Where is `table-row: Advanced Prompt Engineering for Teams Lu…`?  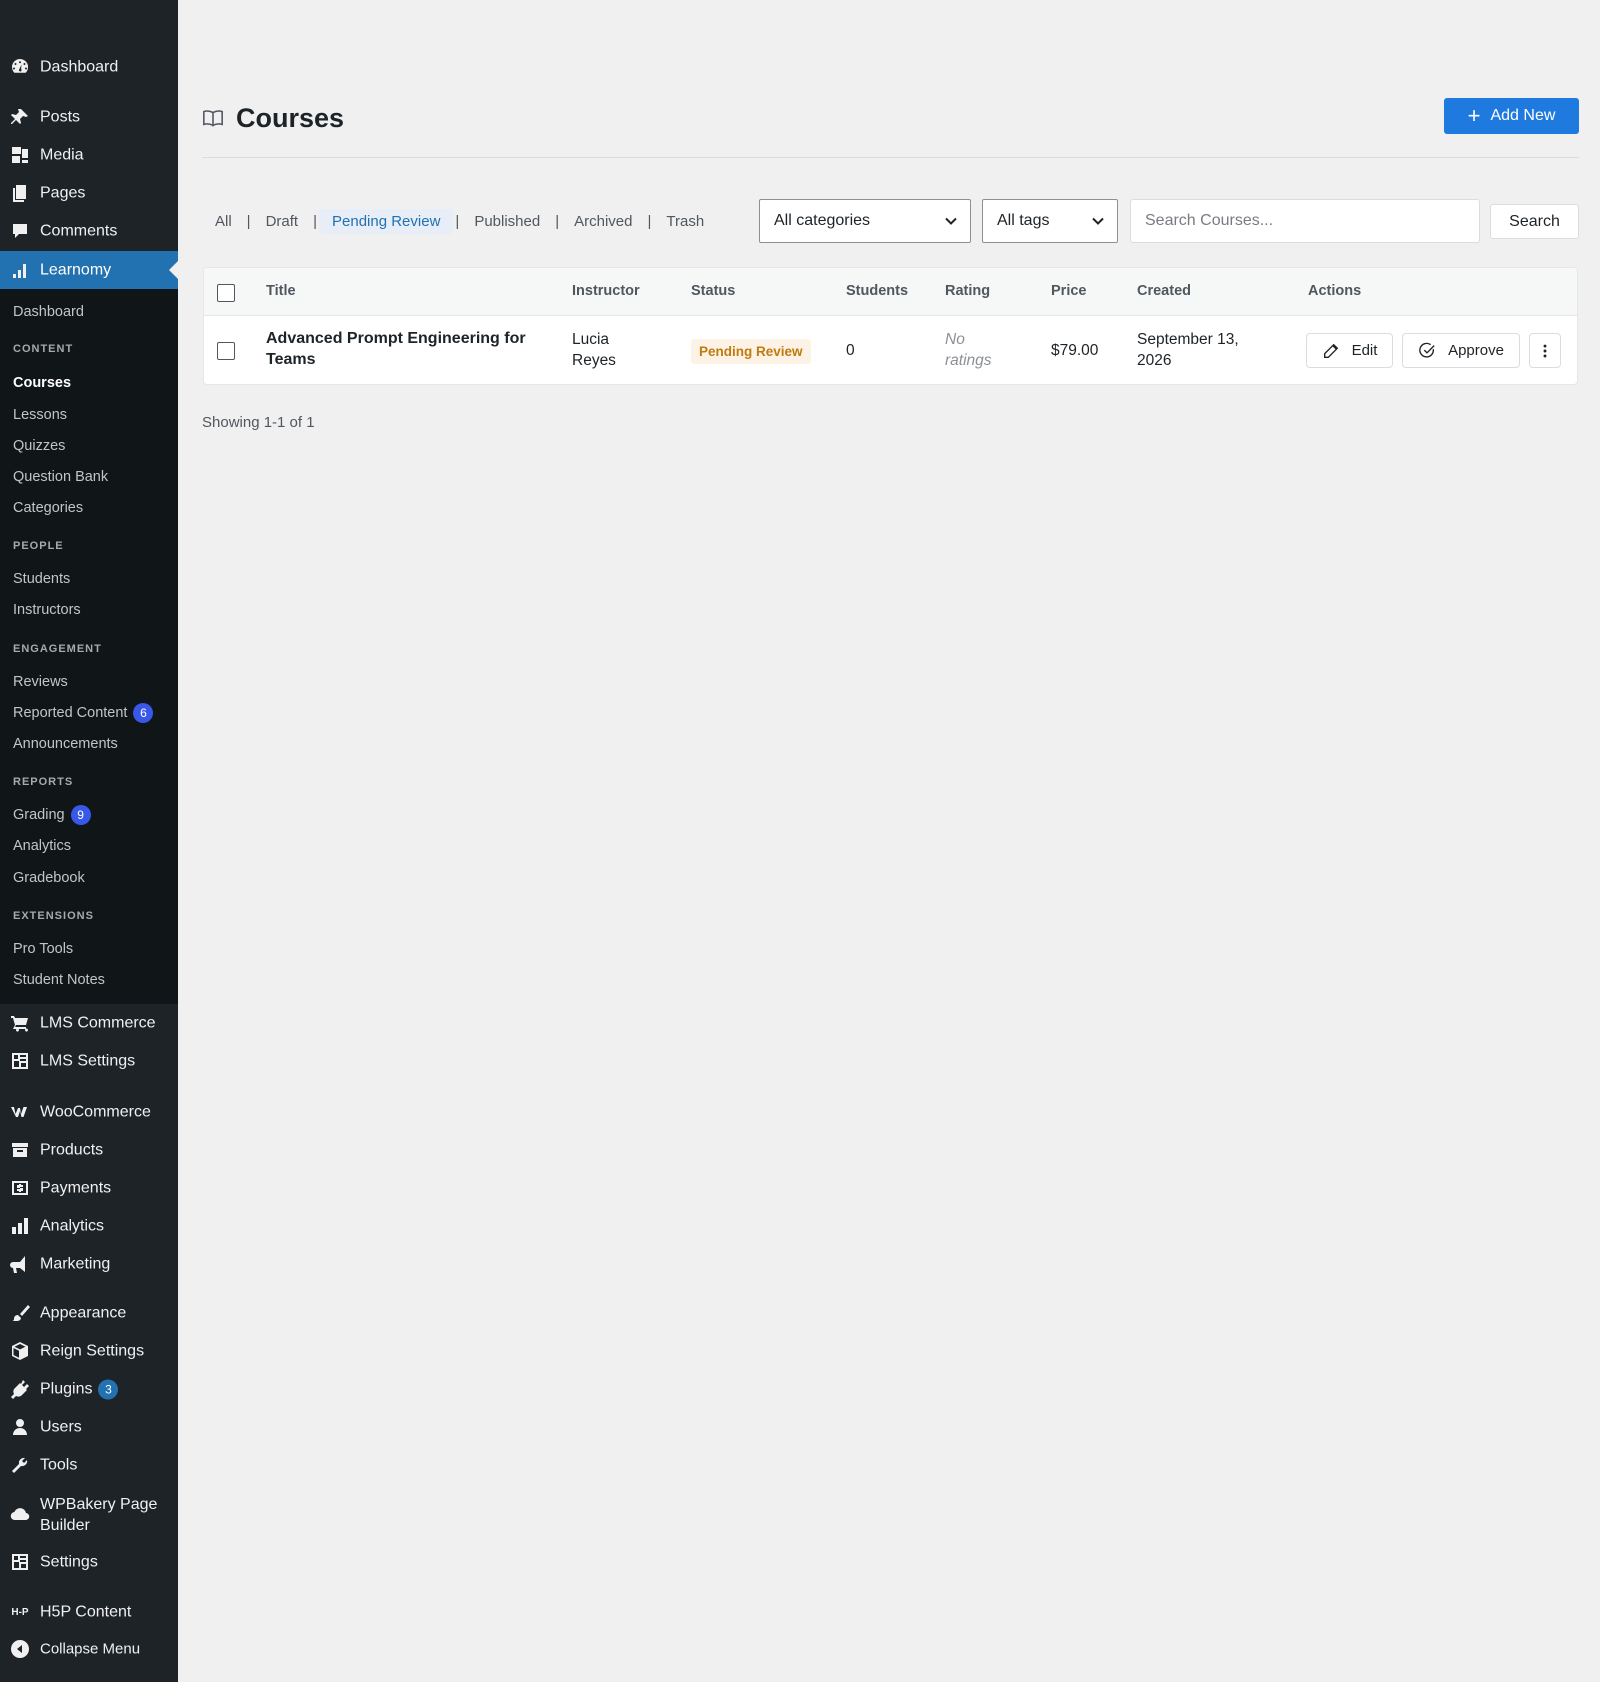
table-row: Advanced Prompt Engineering for Teams Lu… is located at coordinates (890, 351).